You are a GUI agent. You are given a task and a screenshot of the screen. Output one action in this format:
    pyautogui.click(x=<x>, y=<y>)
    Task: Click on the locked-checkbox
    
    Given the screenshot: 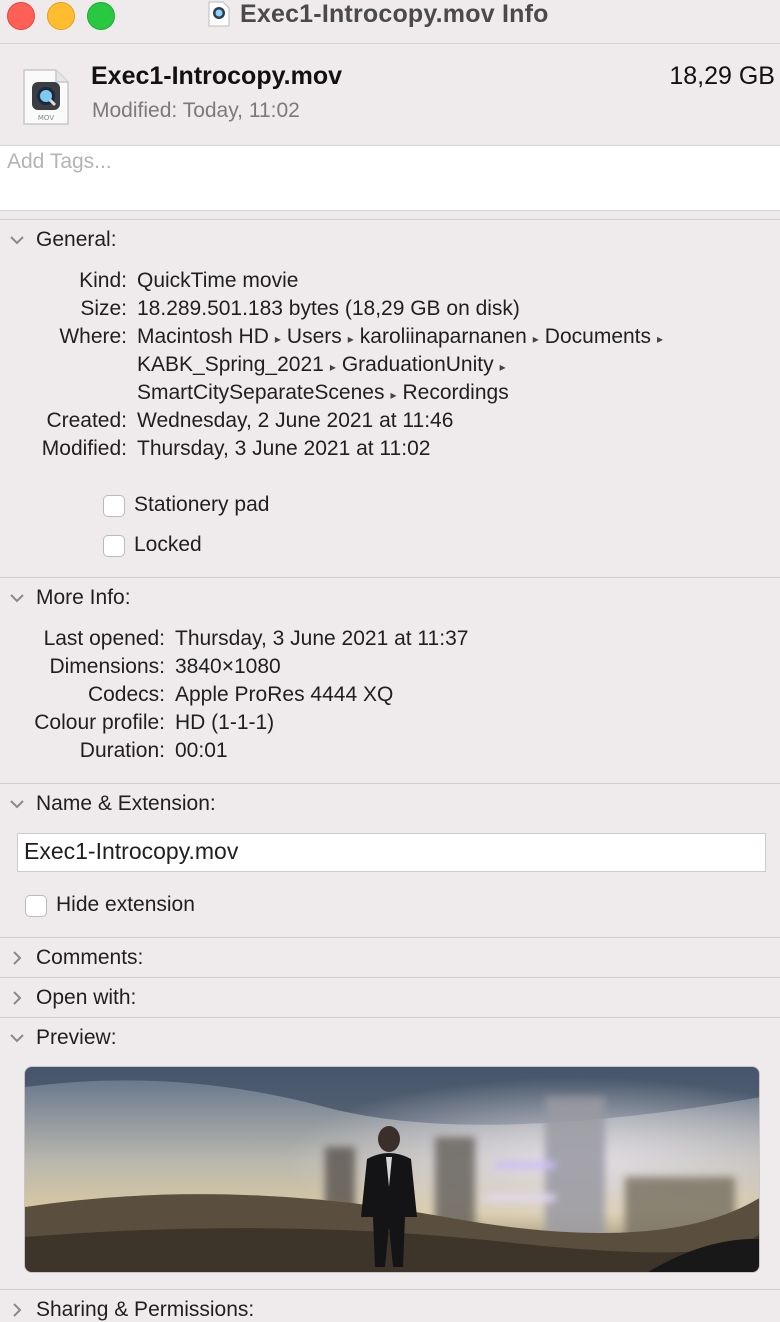 What is the action you would take?
    pyautogui.click(x=114, y=546)
    